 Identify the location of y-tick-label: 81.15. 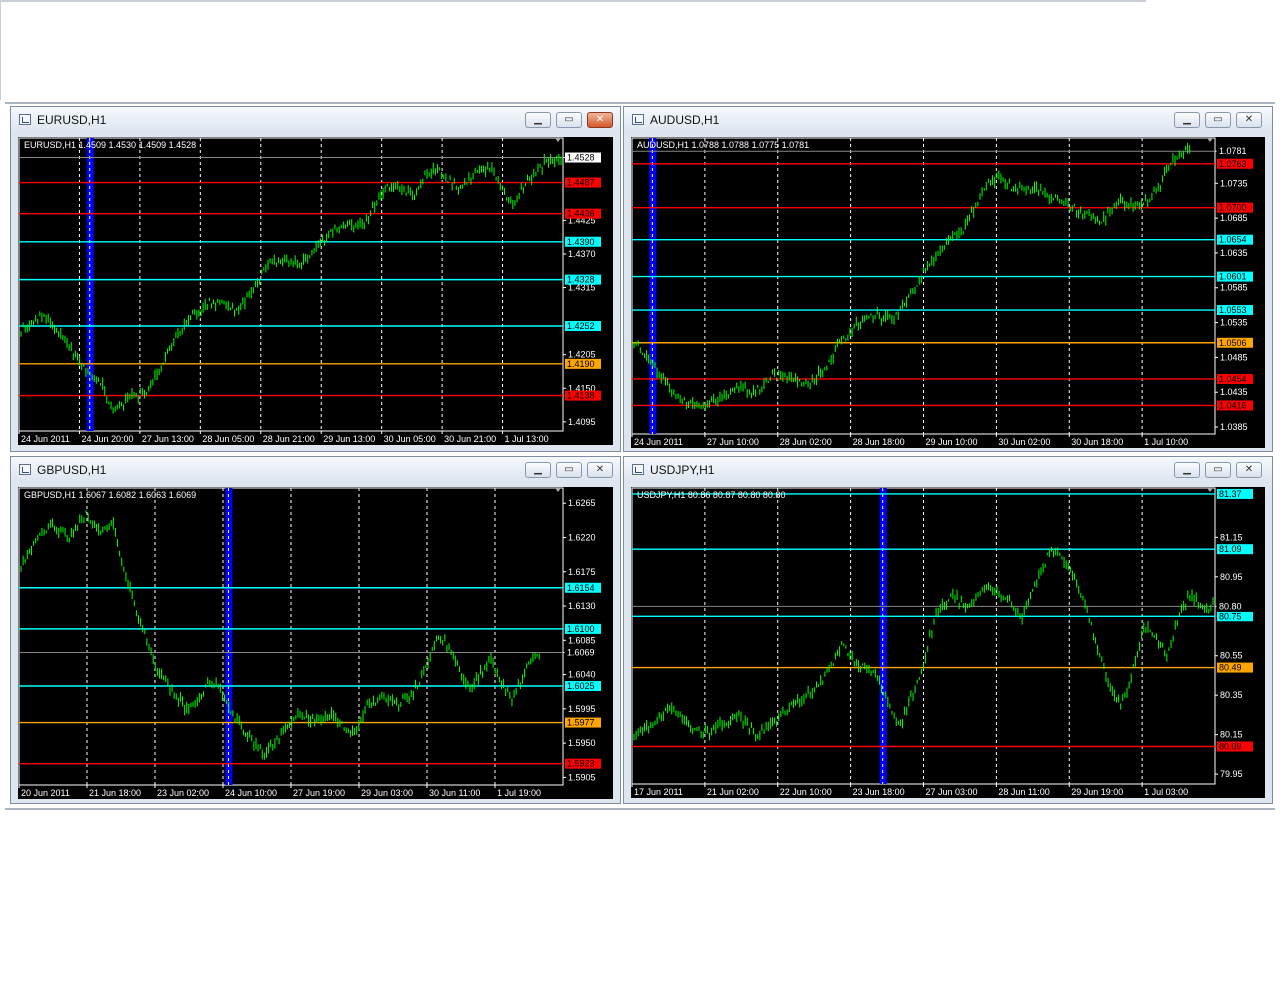
(1231, 537).